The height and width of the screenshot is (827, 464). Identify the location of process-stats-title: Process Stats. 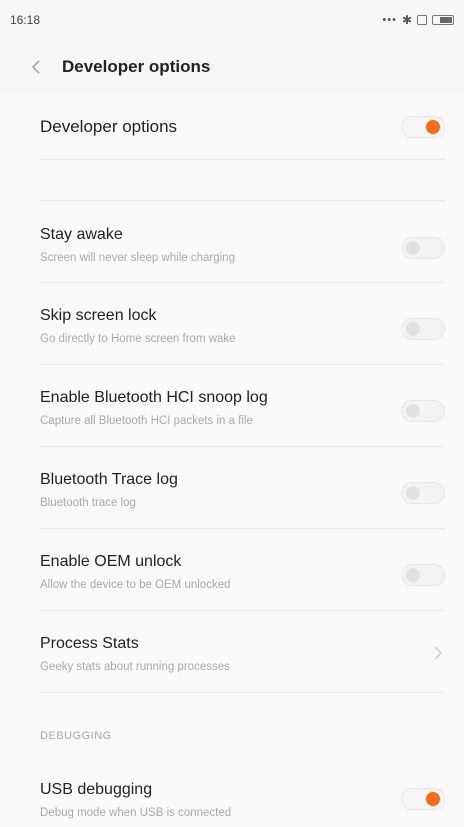
(89, 643).